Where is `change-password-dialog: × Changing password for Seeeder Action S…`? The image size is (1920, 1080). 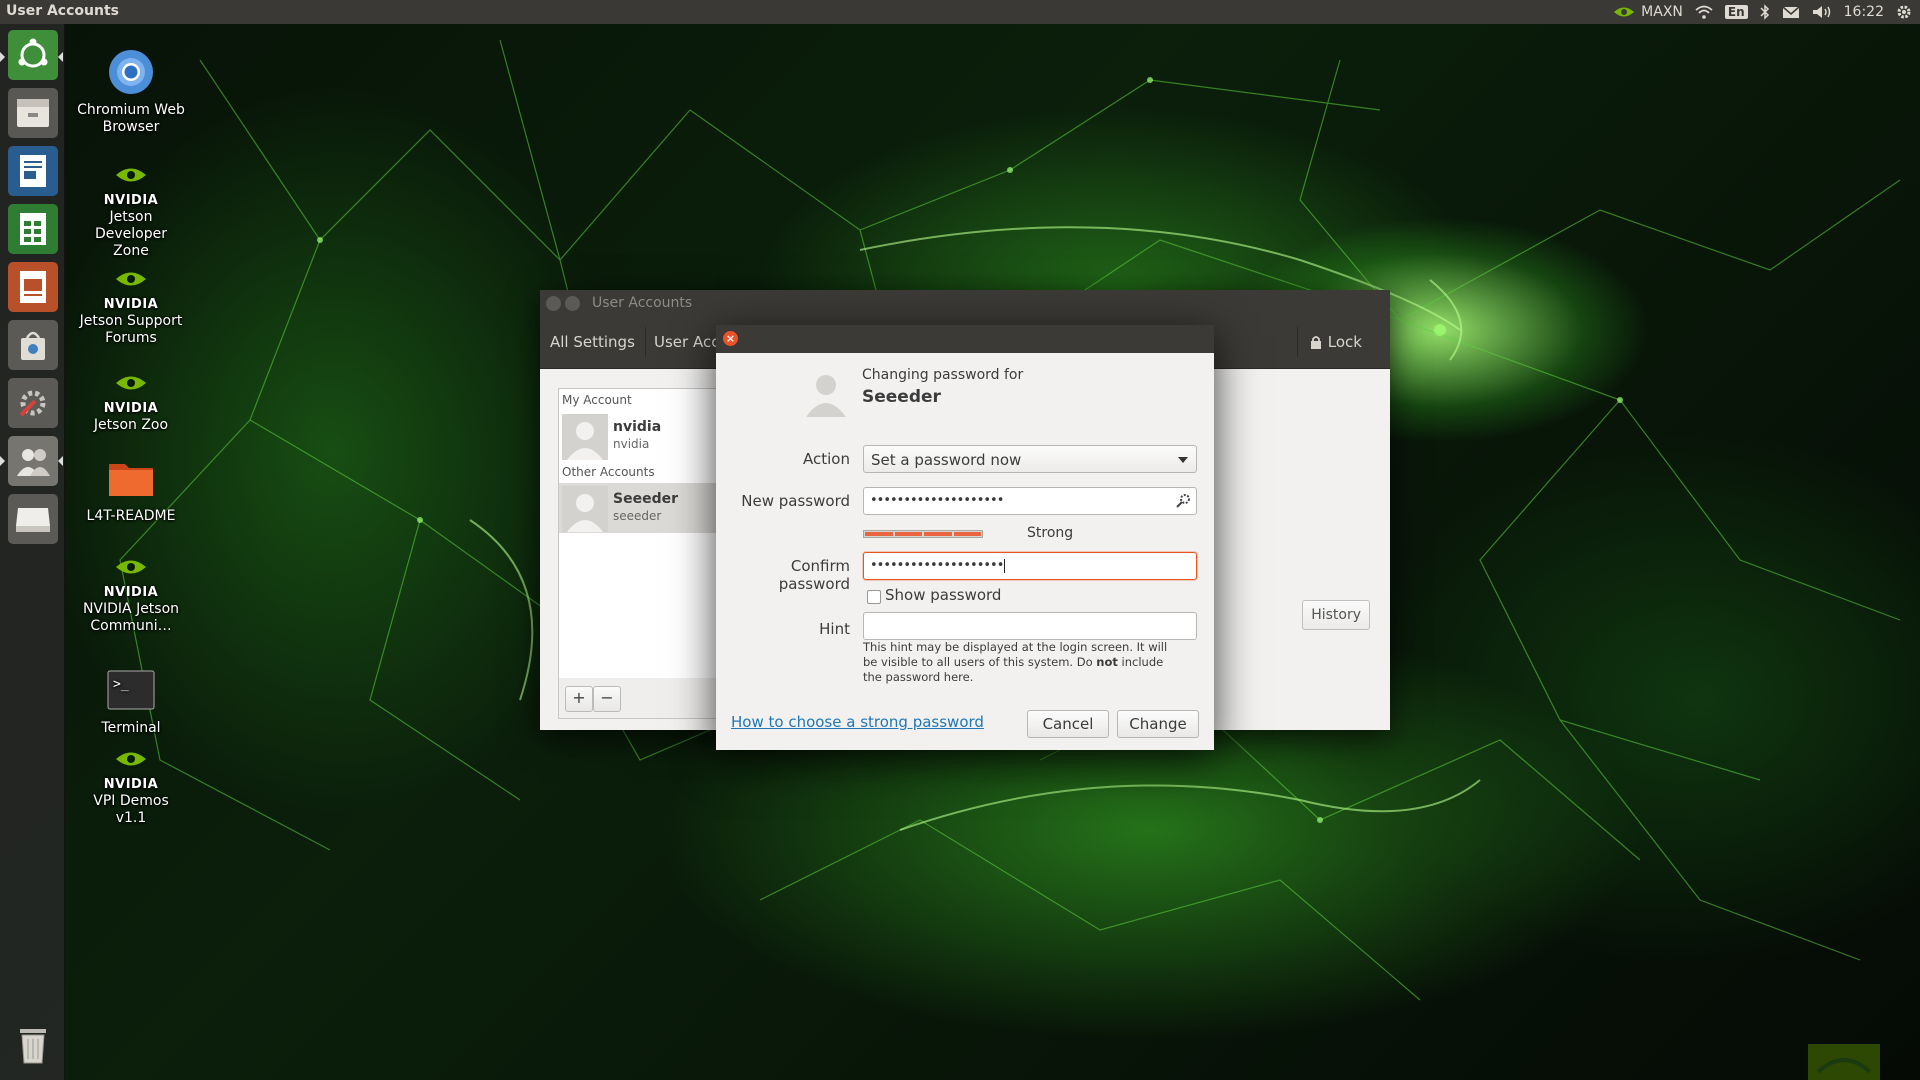 change-password-dialog: × Changing password for Seeeder Action S… is located at coordinates (965, 537).